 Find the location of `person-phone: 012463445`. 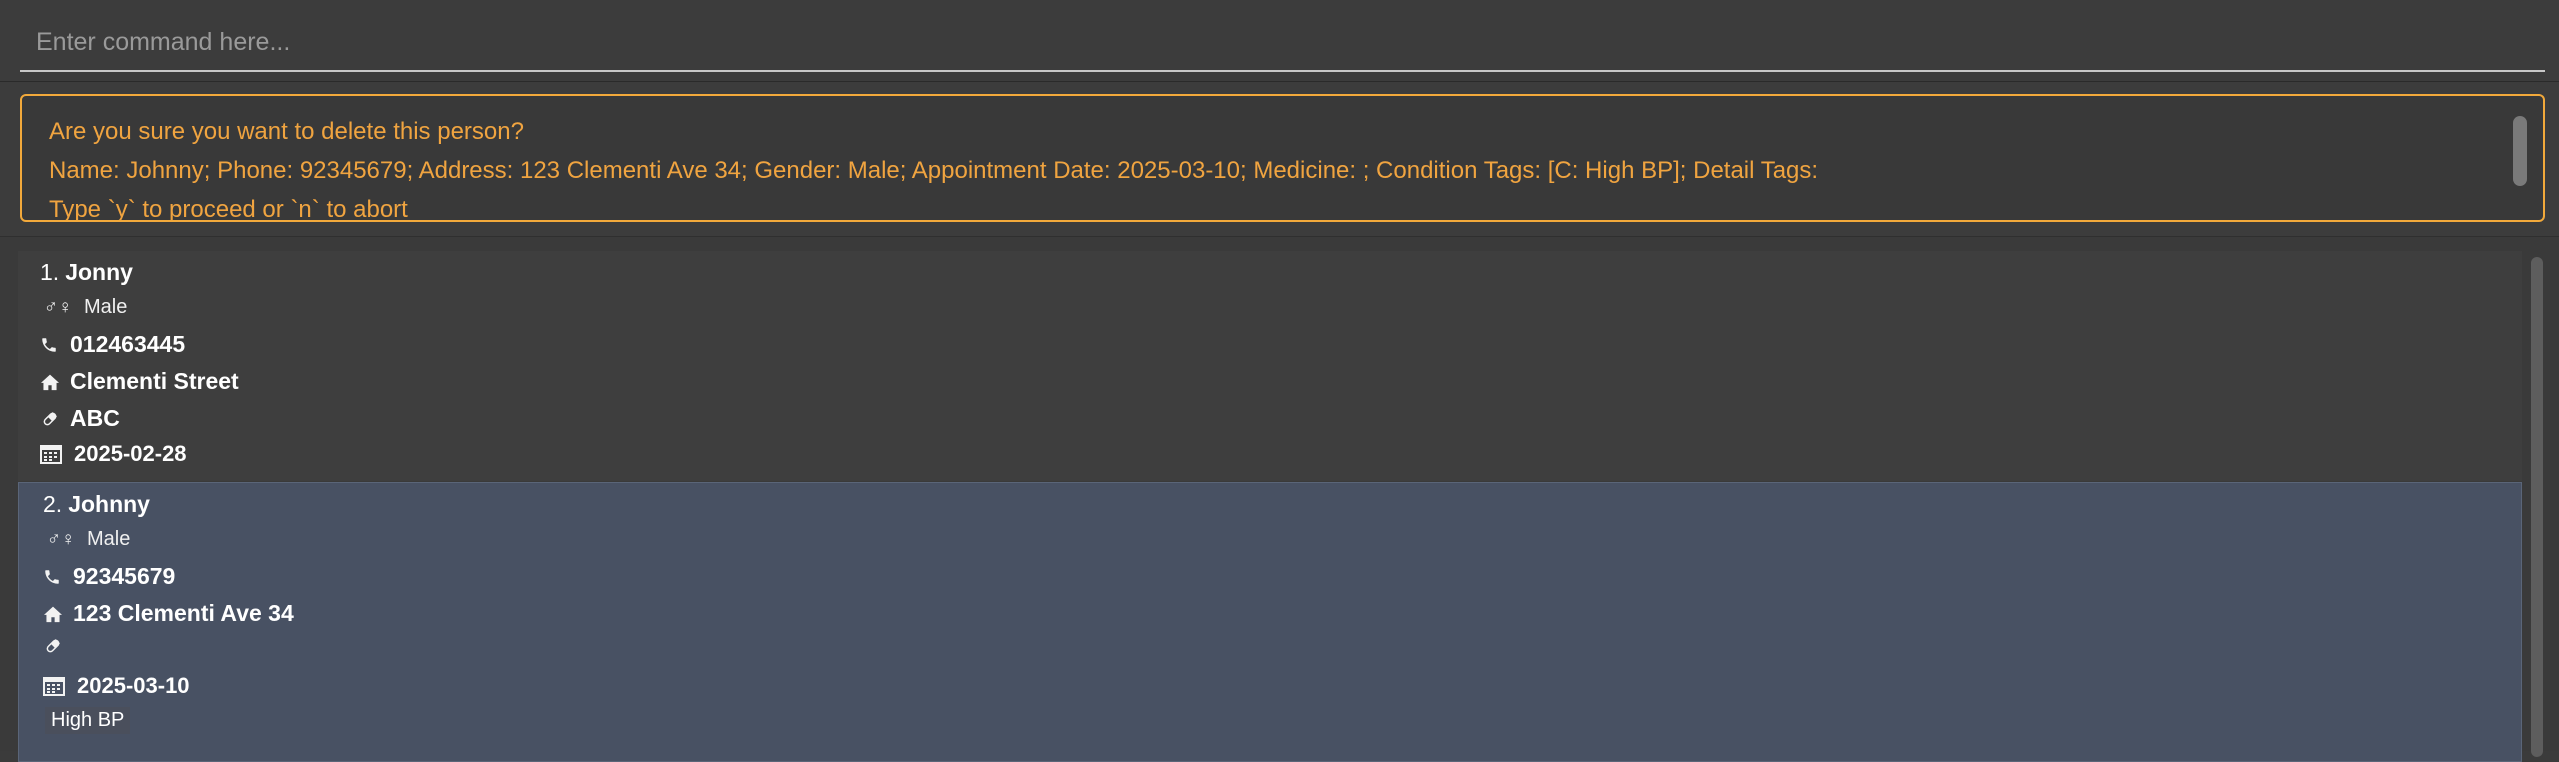

person-phone: 012463445 is located at coordinates (128, 344).